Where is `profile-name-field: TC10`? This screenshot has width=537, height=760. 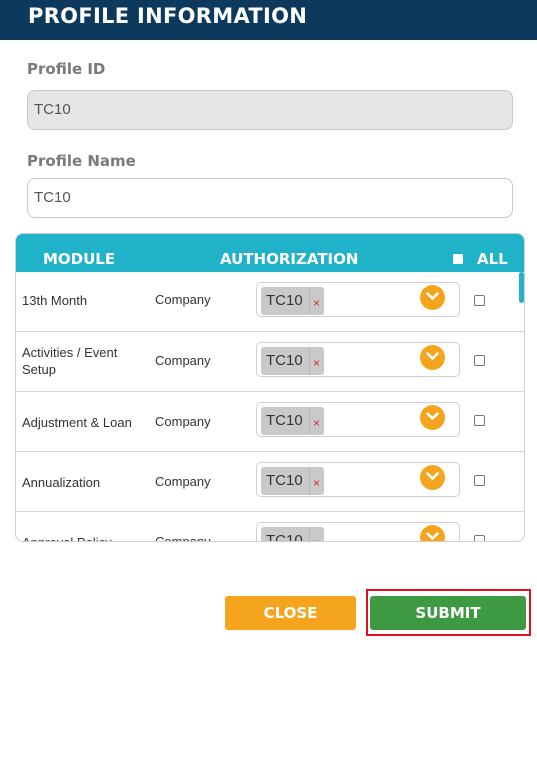 profile-name-field: TC10 is located at coordinates (270, 198).